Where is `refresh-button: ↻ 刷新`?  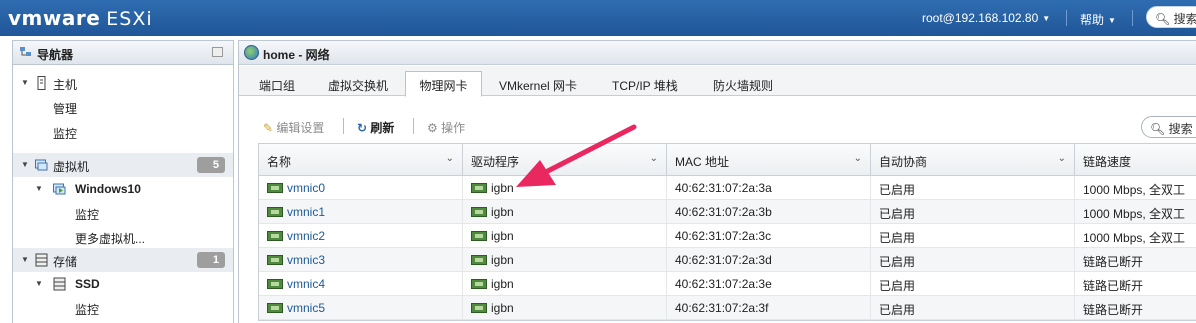 refresh-button: ↻ 刷新 is located at coordinates (375, 127).